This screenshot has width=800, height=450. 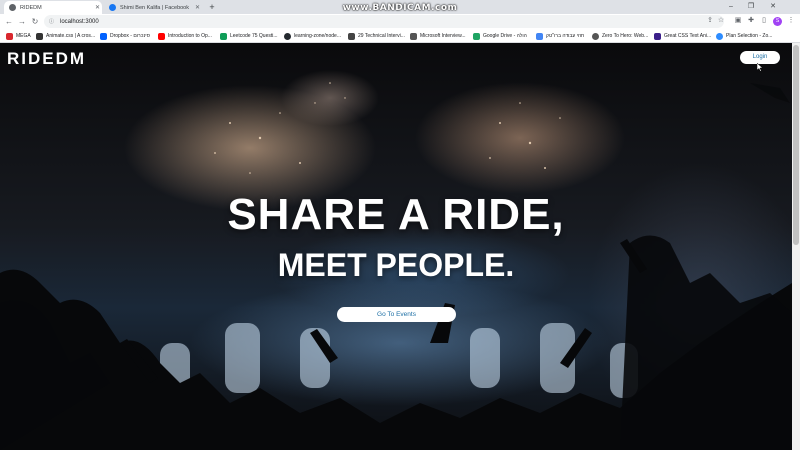 What do you see at coordinates (796, 145) in the screenshot?
I see `scrollbar-thumb` at bounding box center [796, 145].